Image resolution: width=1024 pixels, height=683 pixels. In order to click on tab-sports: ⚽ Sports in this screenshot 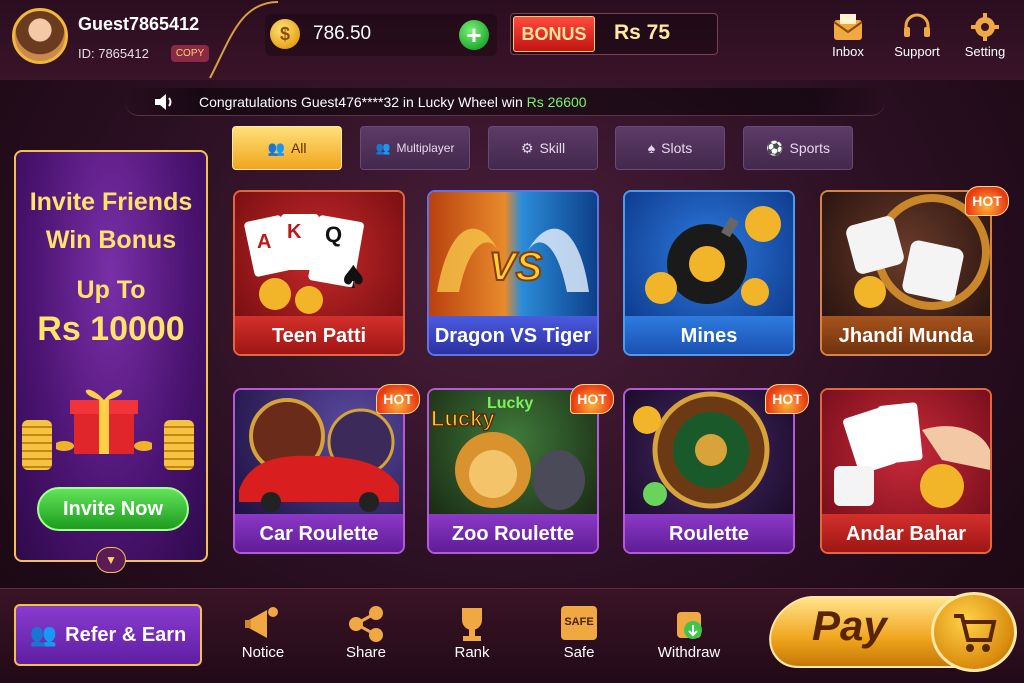, I will do `click(798, 148)`.